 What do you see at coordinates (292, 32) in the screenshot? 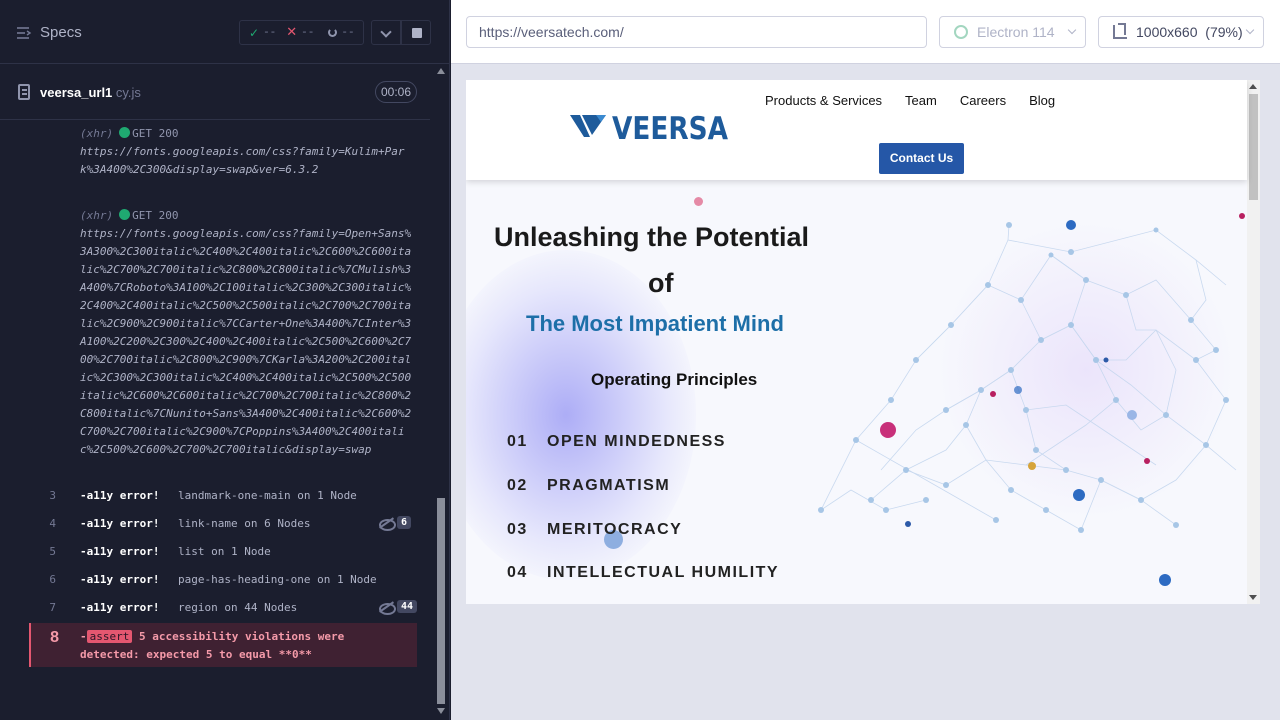
I see `x-icon: ✕` at bounding box center [292, 32].